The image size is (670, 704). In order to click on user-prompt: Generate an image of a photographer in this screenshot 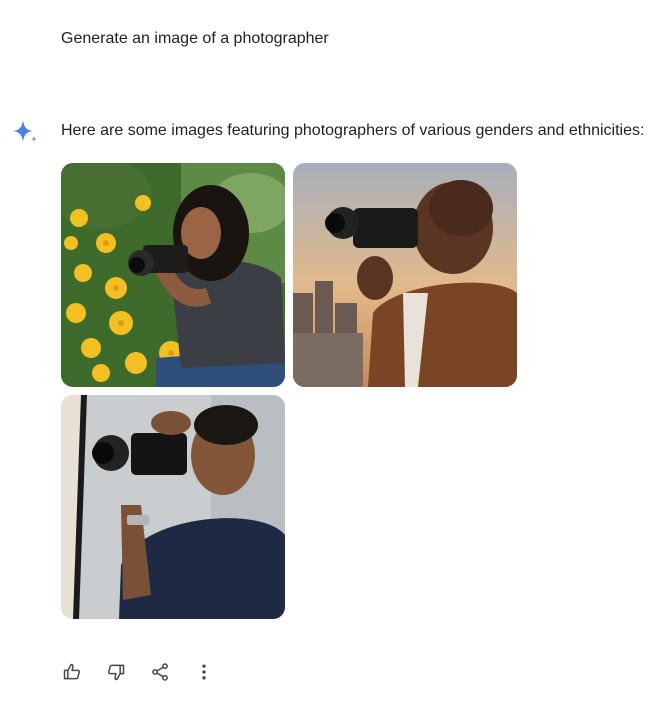, I will do `click(195, 38)`.